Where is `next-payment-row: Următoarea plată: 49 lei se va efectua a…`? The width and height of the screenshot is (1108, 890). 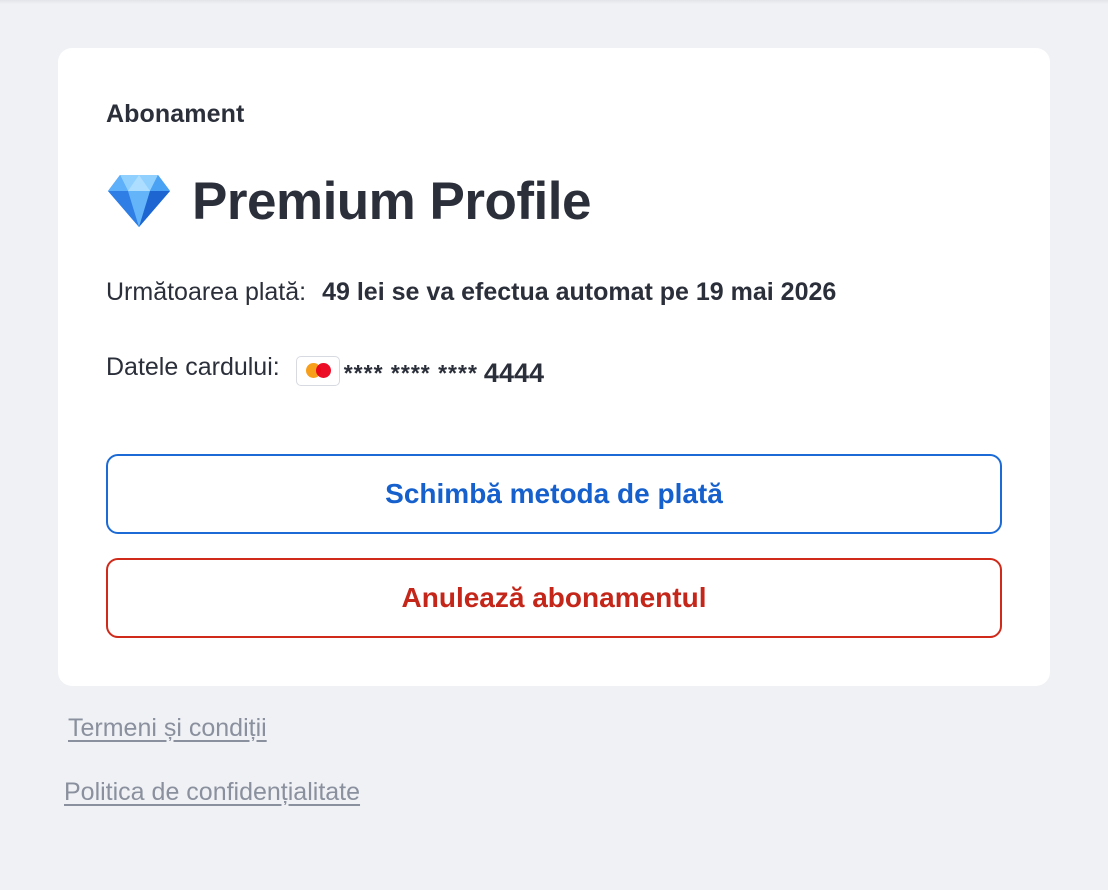
next-payment-row: Următoarea plată: 49 lei se va efectua a… is located at coordinates (471, 292).